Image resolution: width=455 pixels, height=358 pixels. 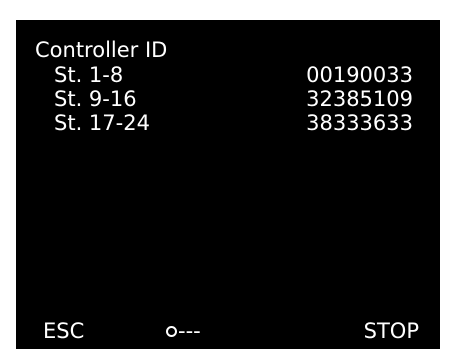 What do you see at coordinates (102, 123) in the screenshot?
I see `station-range-label: St. 17-24` at bounding box center [102, 123].